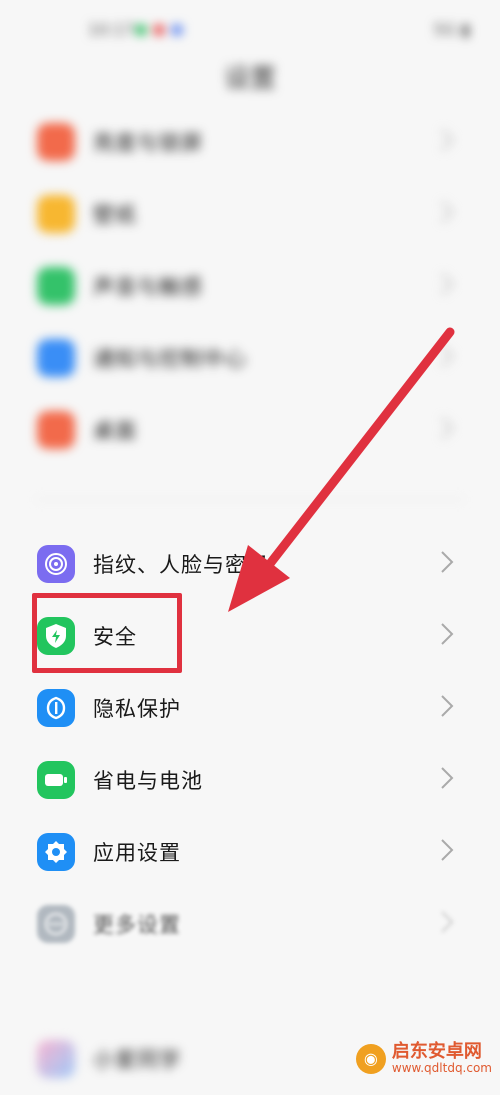  Describe the element at coordinates (250, 143) in the screenshot. I see `settings-item-brightness: 亮度与锁屏` at that location.